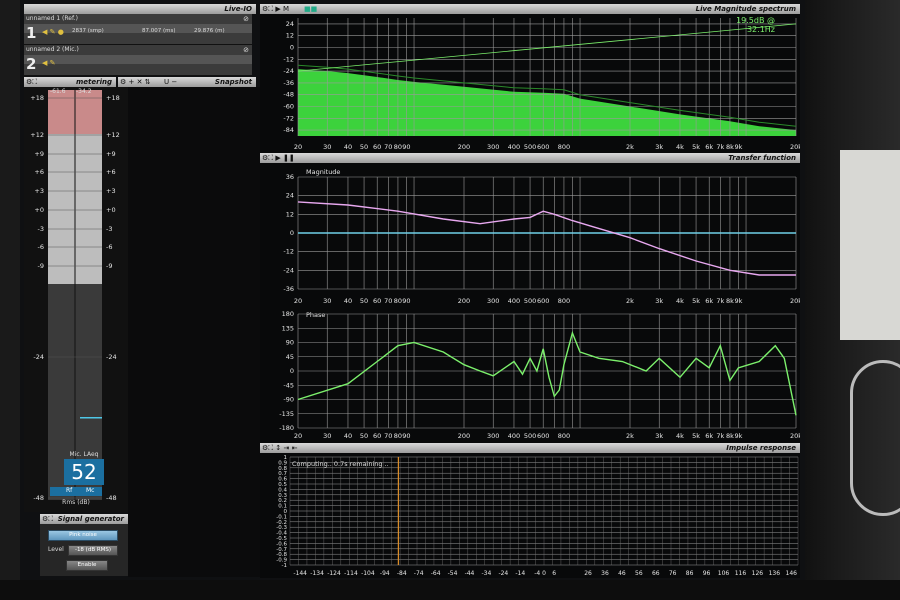  I want to click on impulse-x-tick: 116, so click(741, 573).